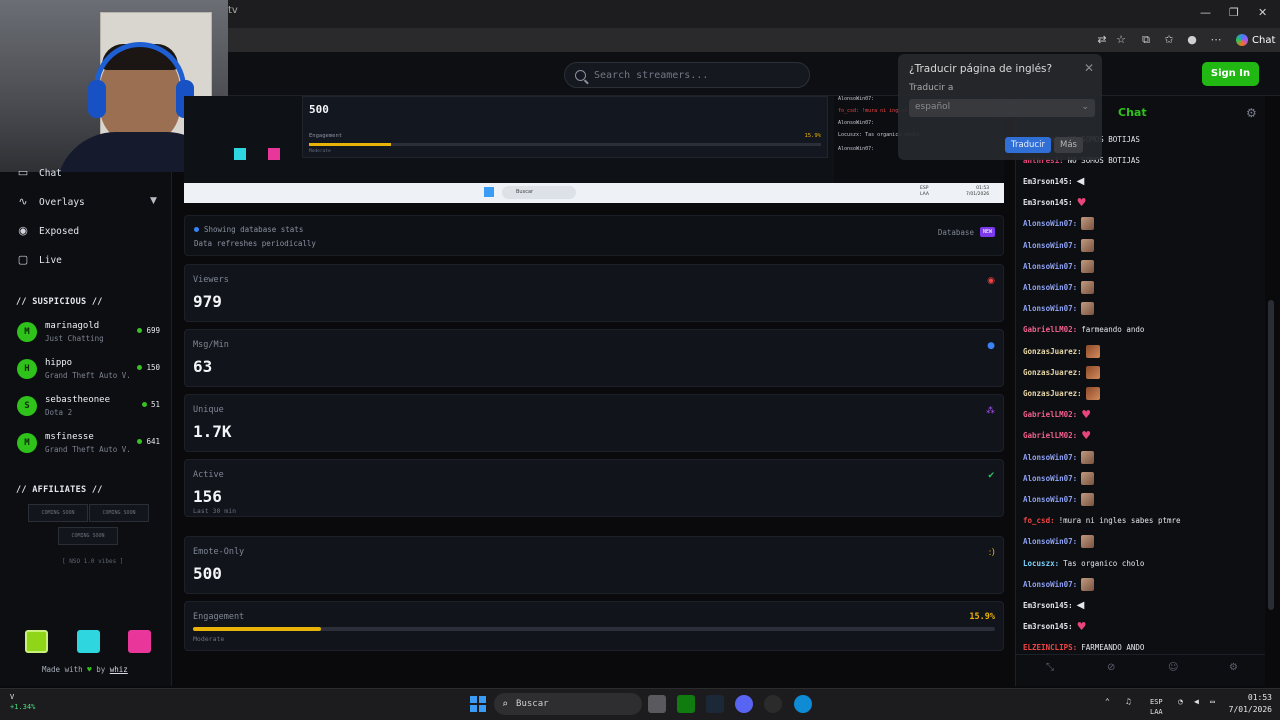  Describe the element at coordinates (1216, 40) in the screenshot. I see `more-icon: ⋯` at that location.